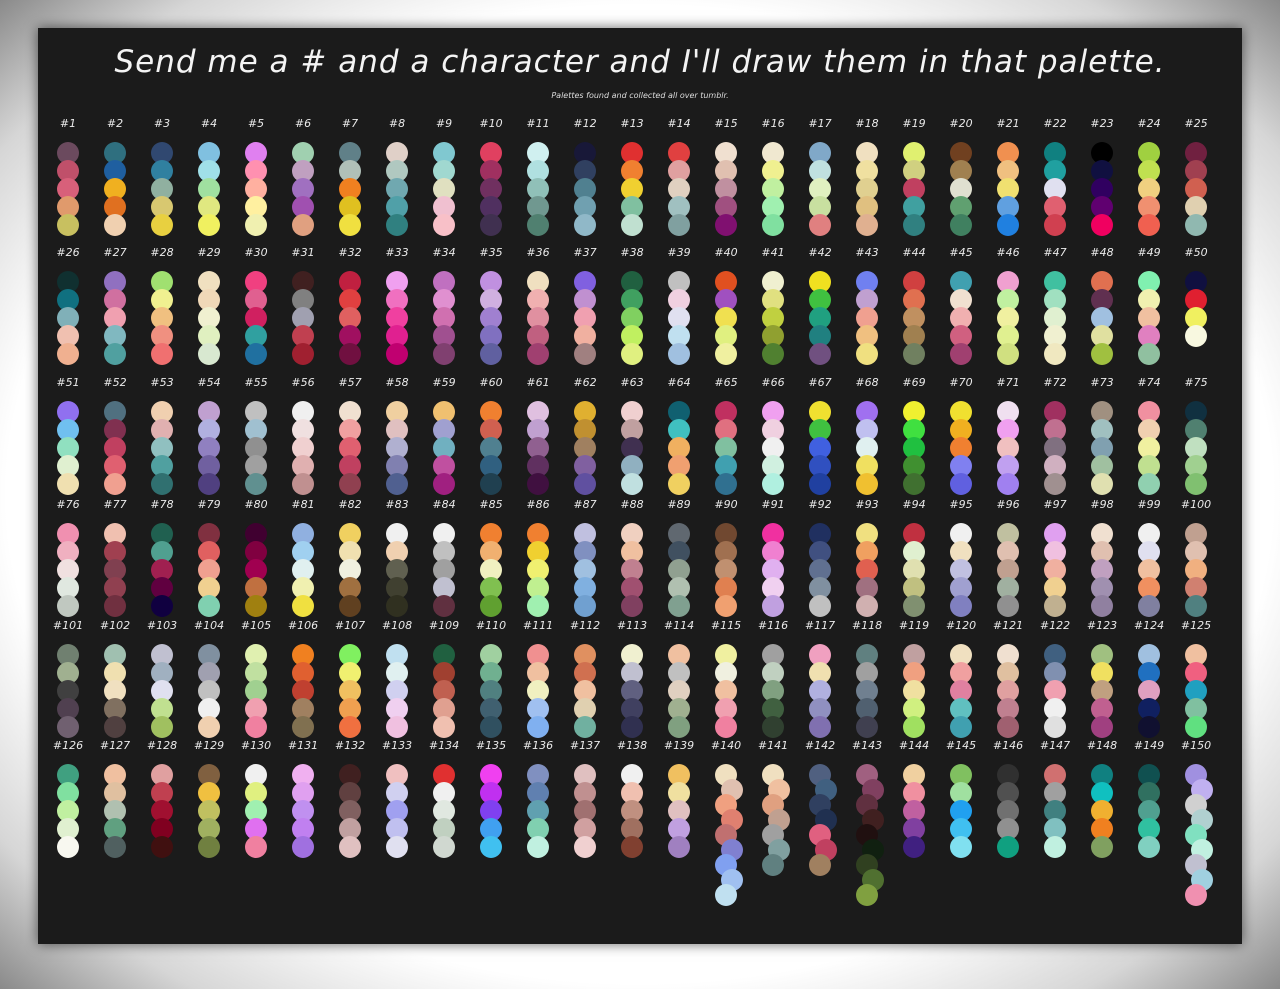 This screenshot has height=989, width=1280. Describe the element at coordinates (867, 745) in the screenshot. I see `palette-number-label: #143` at that location.